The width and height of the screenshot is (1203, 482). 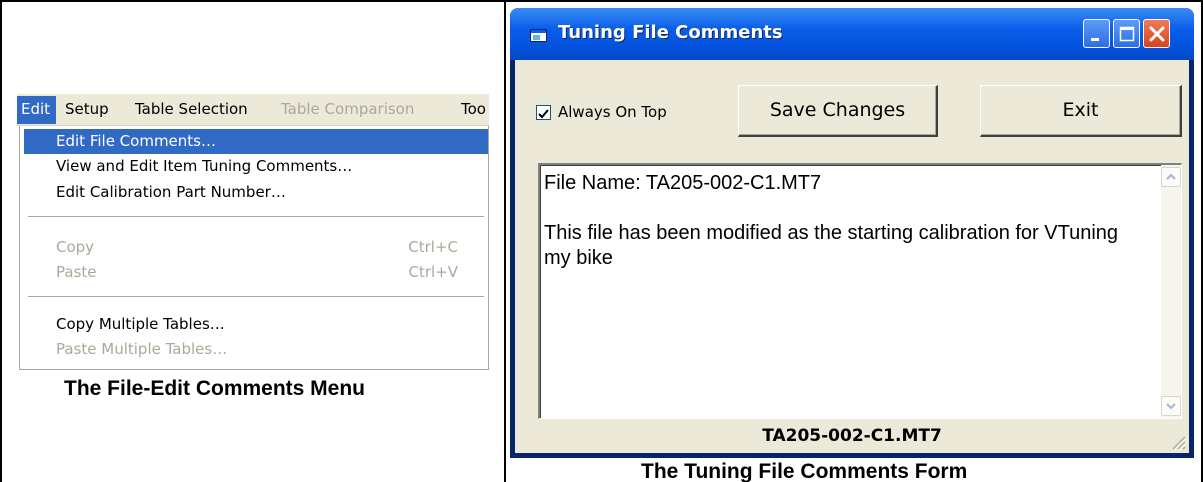 I want to click on menu-item-shortcut: Ctrl+V, so click(x=433, y=272).